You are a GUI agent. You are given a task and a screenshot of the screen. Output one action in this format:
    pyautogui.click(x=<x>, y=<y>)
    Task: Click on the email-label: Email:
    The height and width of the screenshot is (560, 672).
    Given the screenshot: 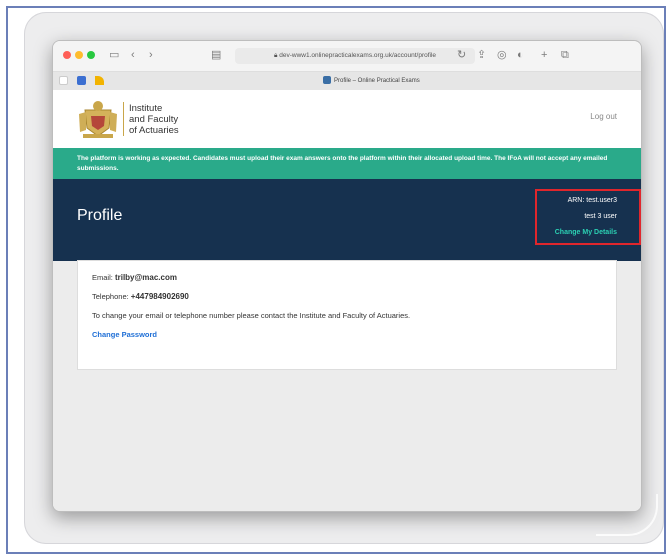 What is the action you would take?
    pyautogui.click(x=102, y=277)
    